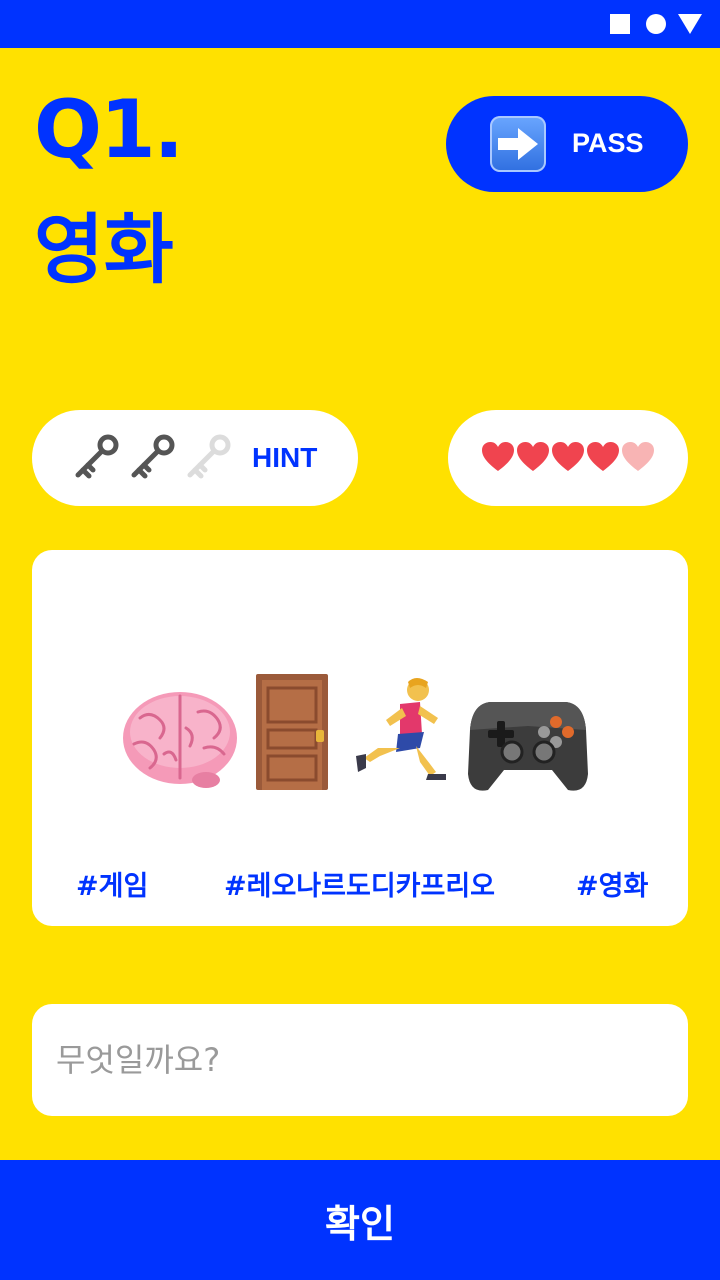 Image resolution: width=720 pixels, height=1280 pixels. I want to click on hint-label: HINT, so click(285, 457).